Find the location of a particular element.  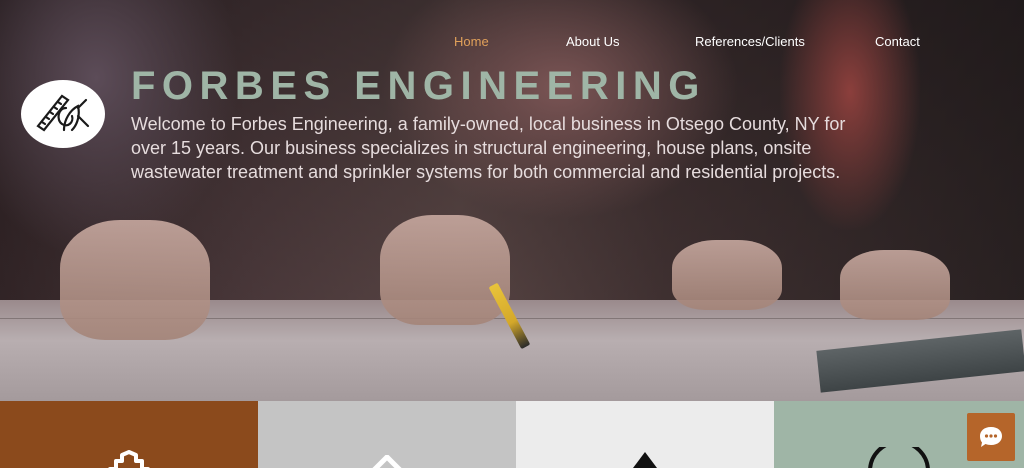

nav-contact: Contact is located at coordinates (897, 41).